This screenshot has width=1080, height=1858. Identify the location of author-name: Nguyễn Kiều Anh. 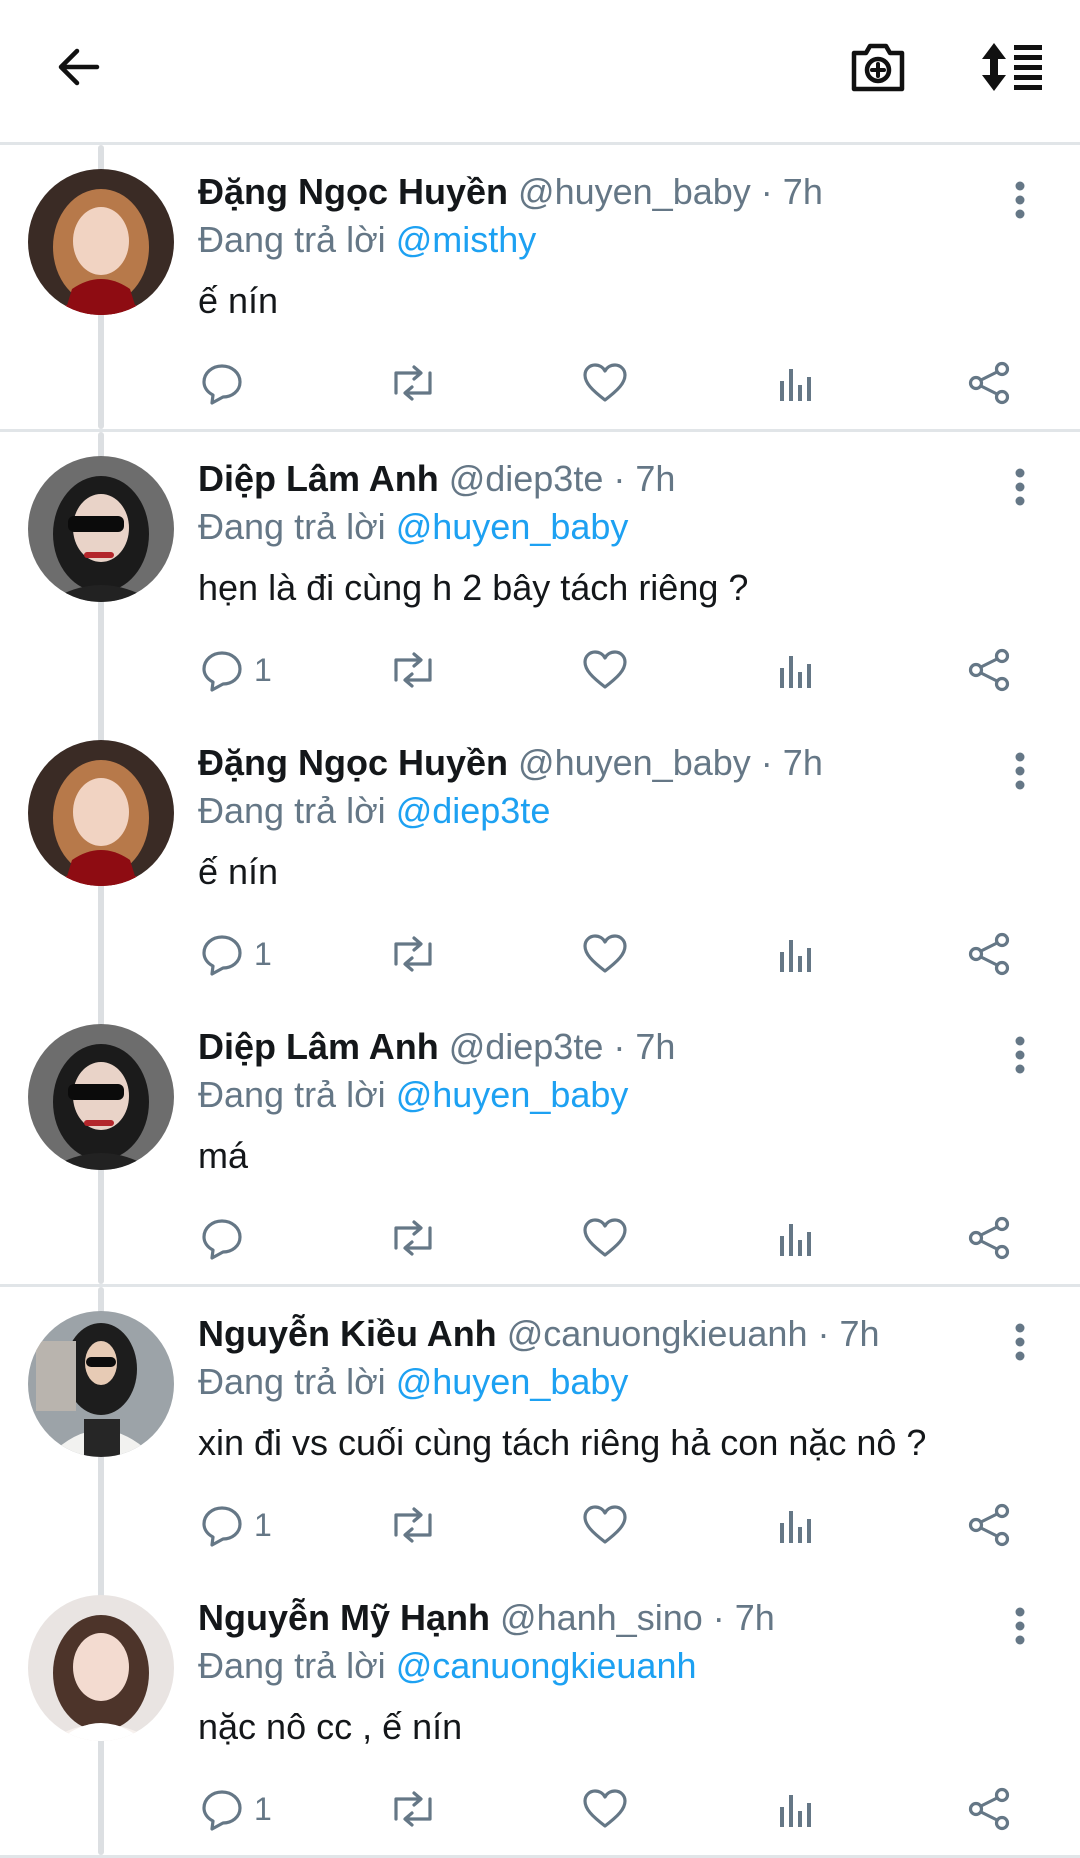
(347, 1333).